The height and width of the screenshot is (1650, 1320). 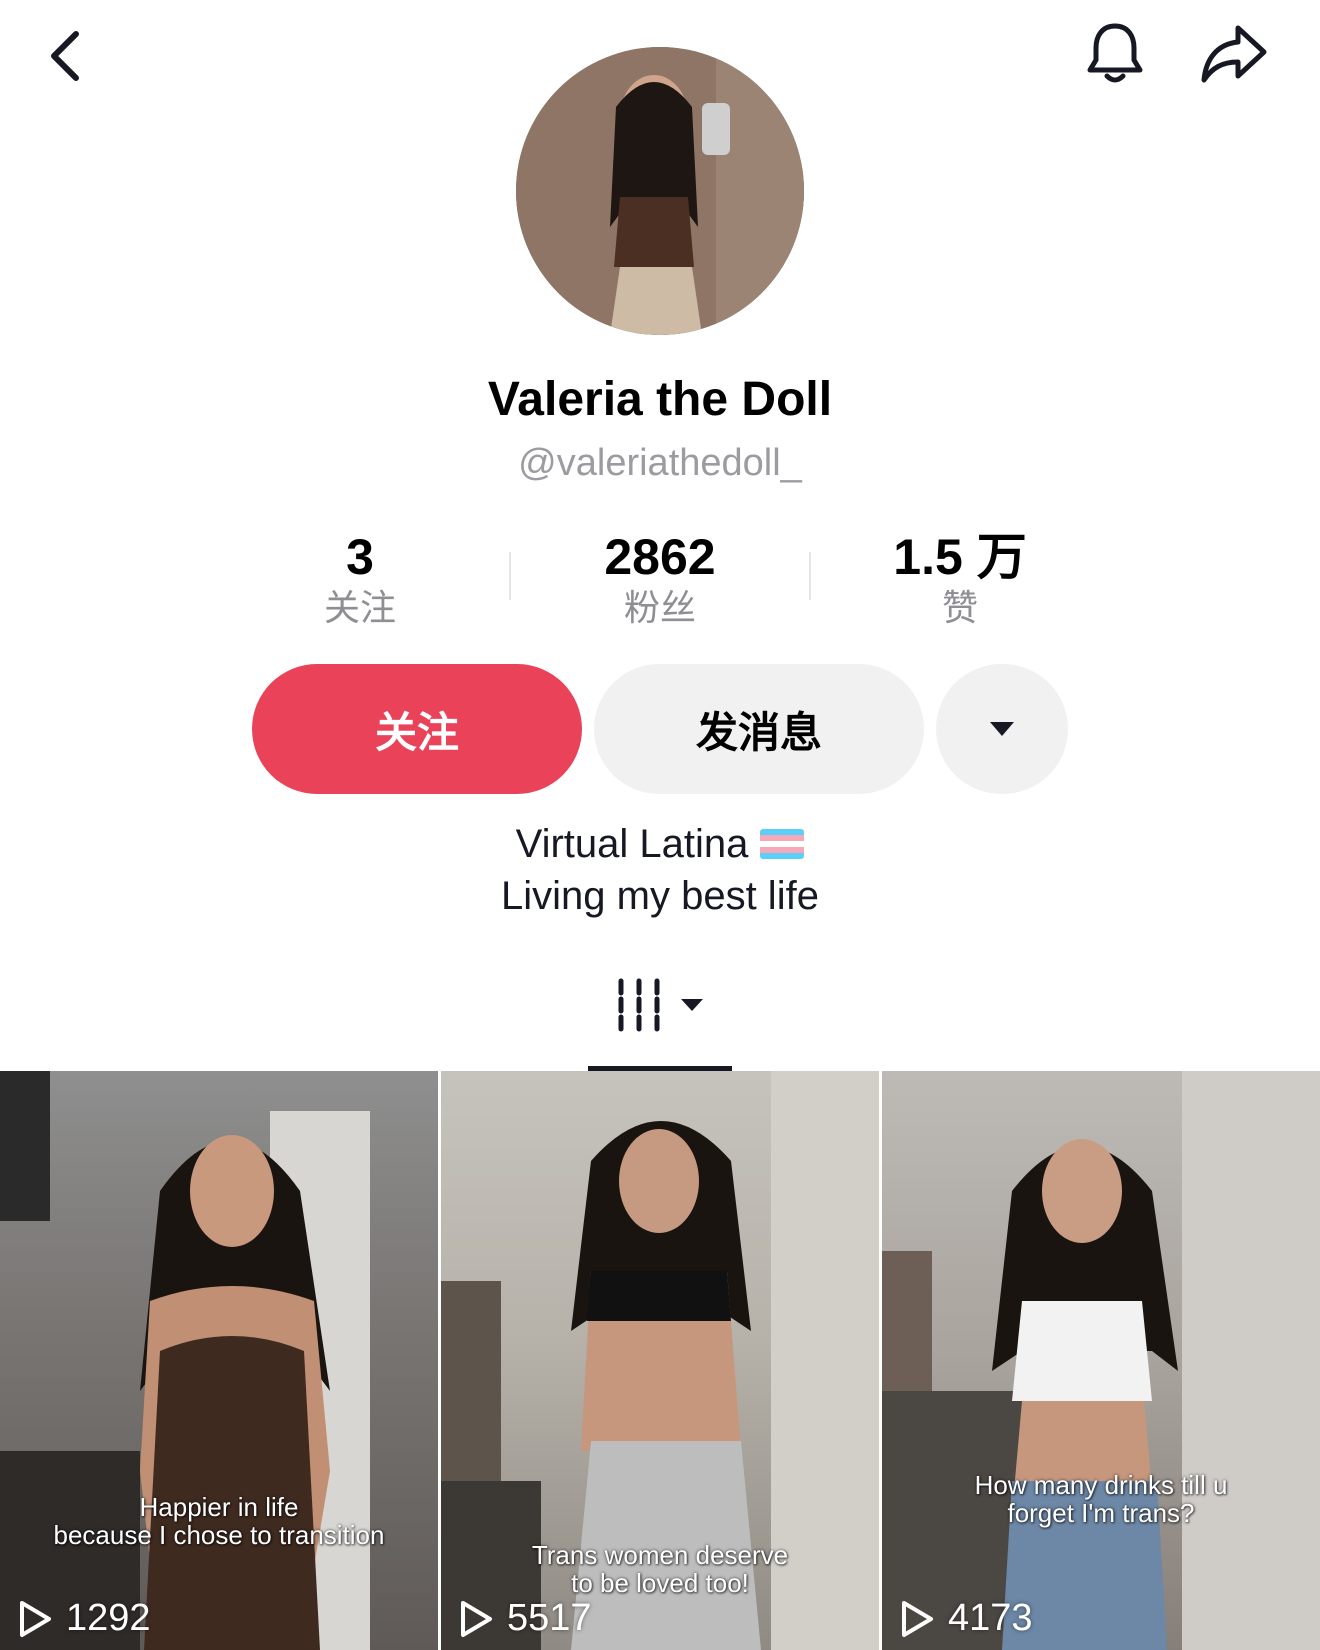 I want to click on likes-label: 赞, so click(x=959, y=607).